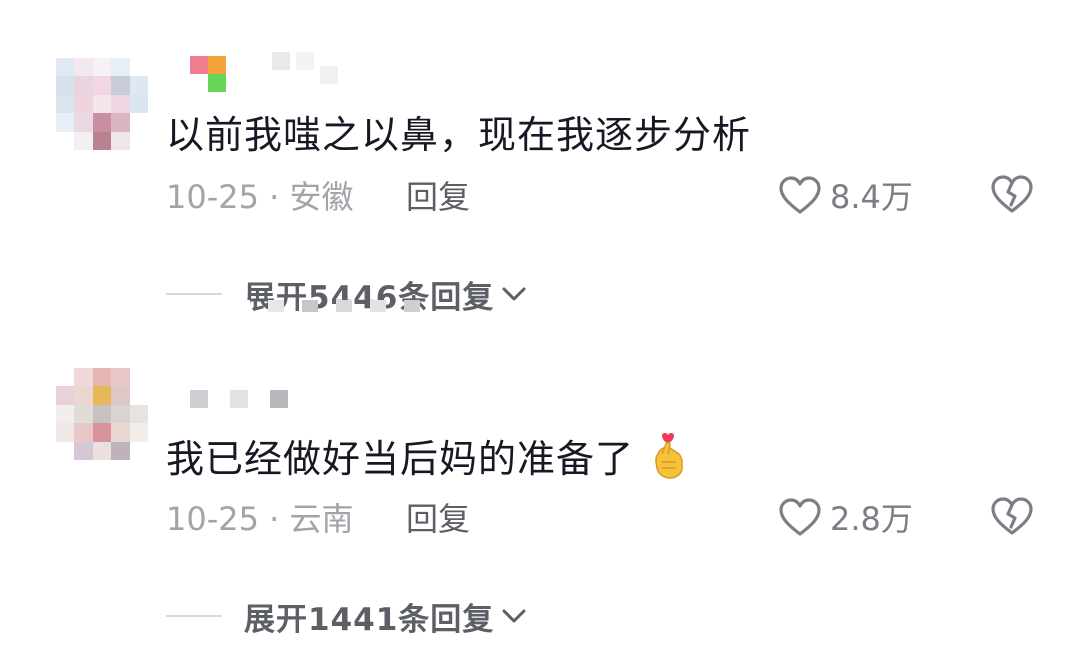  Describe the element at coordinates (871, 519) in the screenshot. I see `like-count: 2.8万` at that location.